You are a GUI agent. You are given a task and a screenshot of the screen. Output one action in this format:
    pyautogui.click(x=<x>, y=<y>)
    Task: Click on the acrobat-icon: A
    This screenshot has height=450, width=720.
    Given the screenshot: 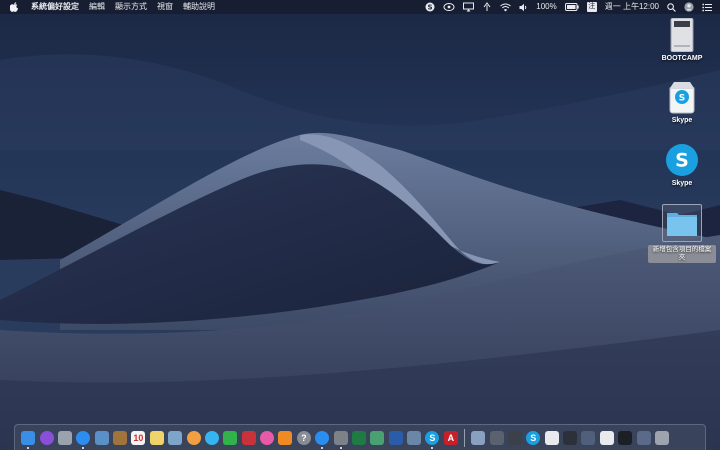 What is the action you would take?
    pyautogui.click(x=450, y=437)
    